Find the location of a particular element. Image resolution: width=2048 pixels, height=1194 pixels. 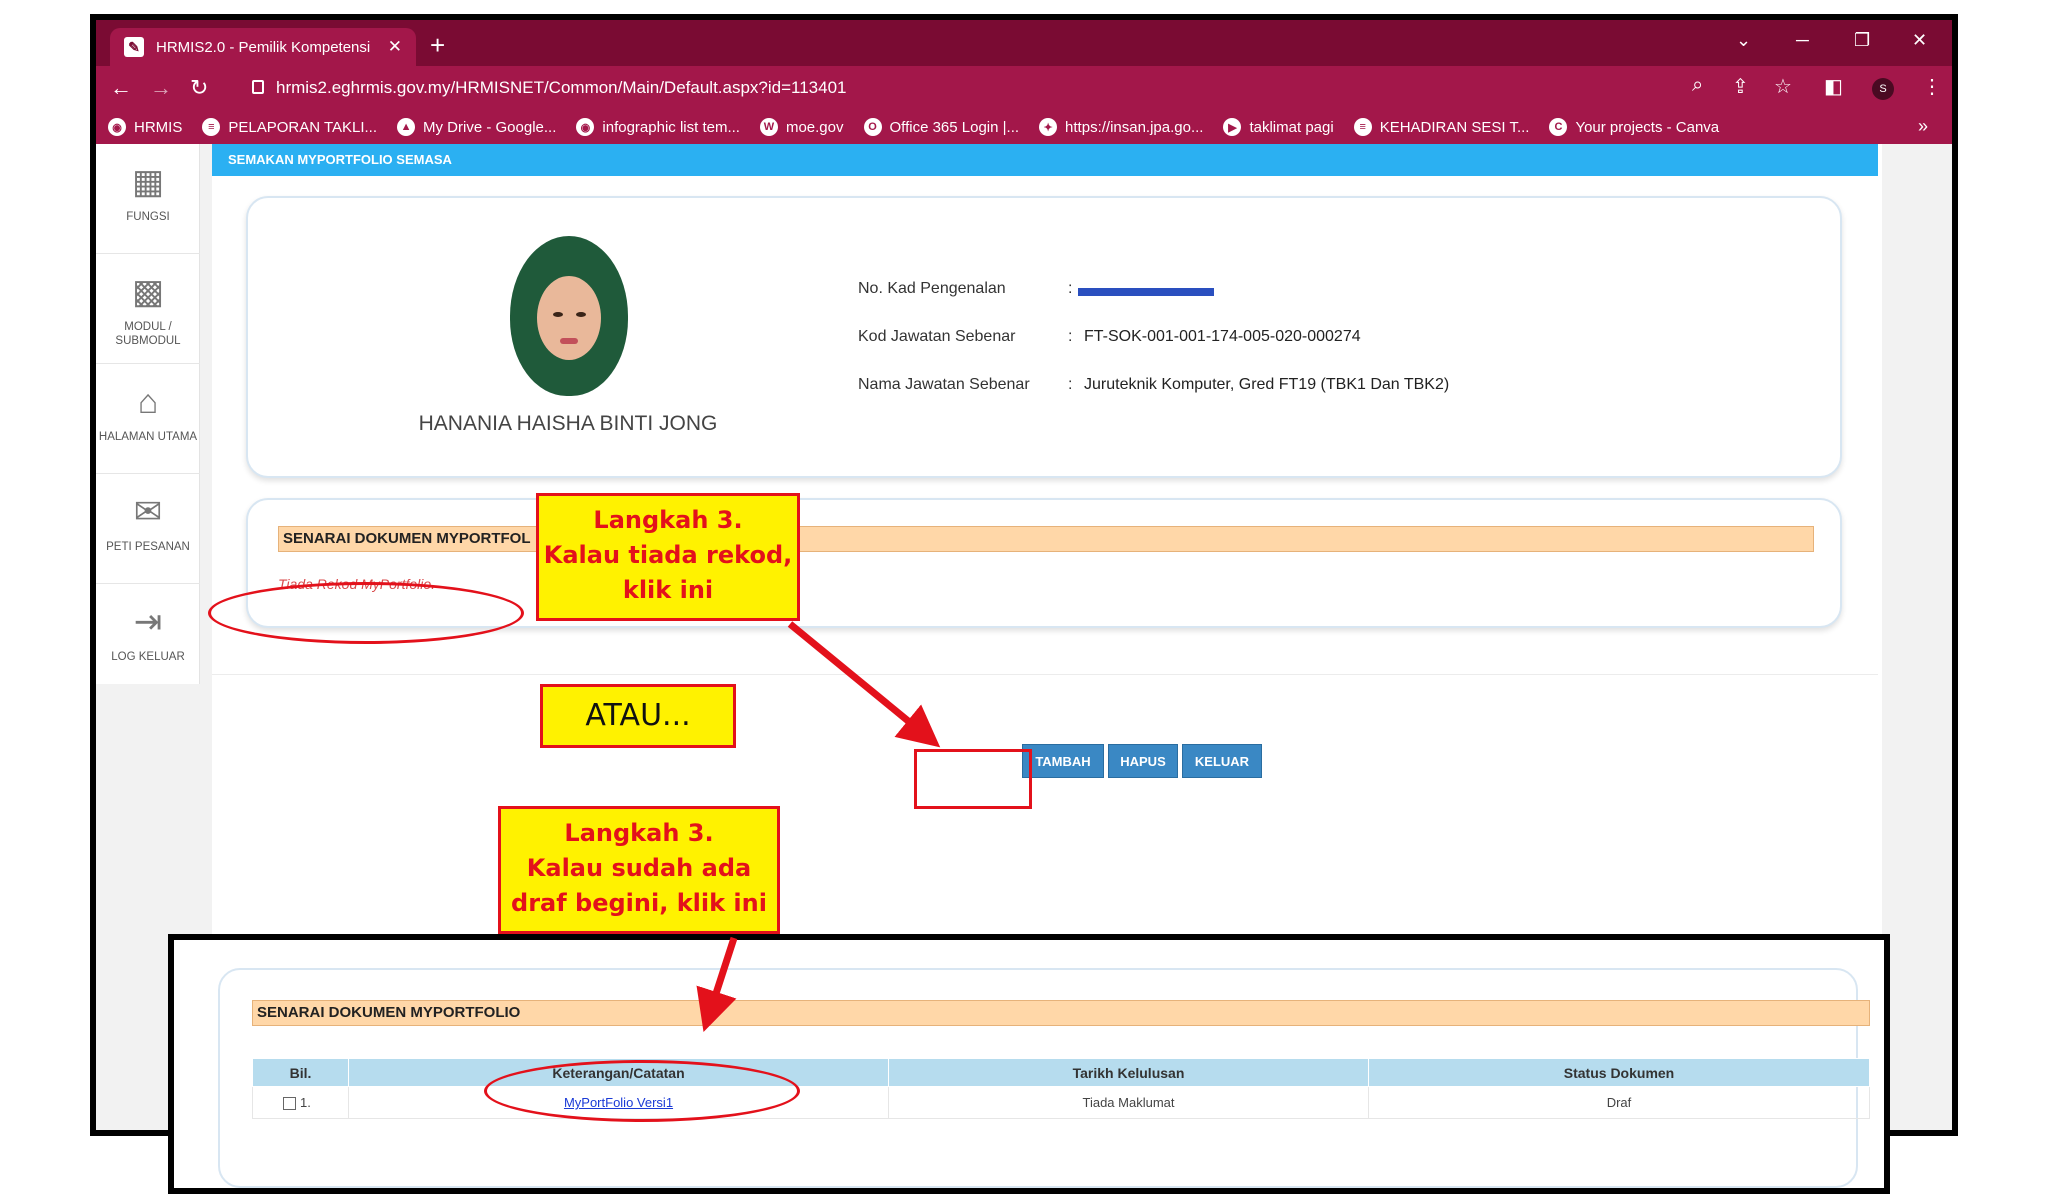

arrow-to-link is located at coordinates (717, 984).